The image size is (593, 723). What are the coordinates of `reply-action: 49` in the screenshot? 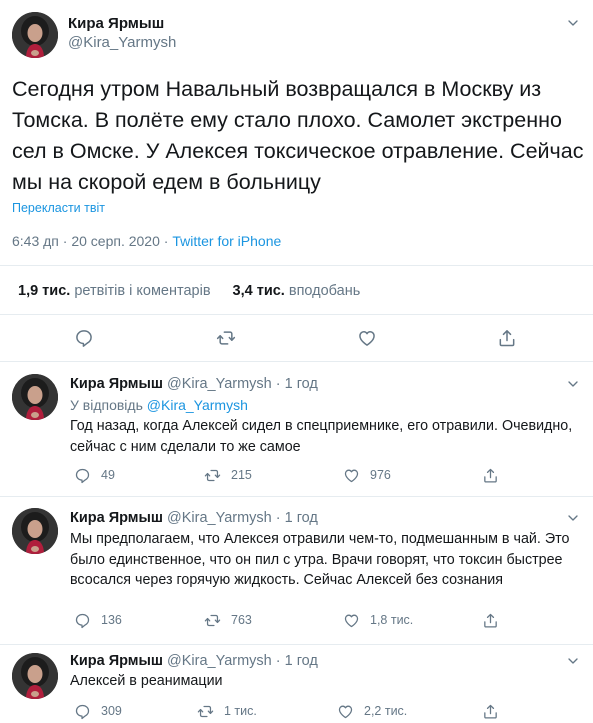 It's located at (94, 475).